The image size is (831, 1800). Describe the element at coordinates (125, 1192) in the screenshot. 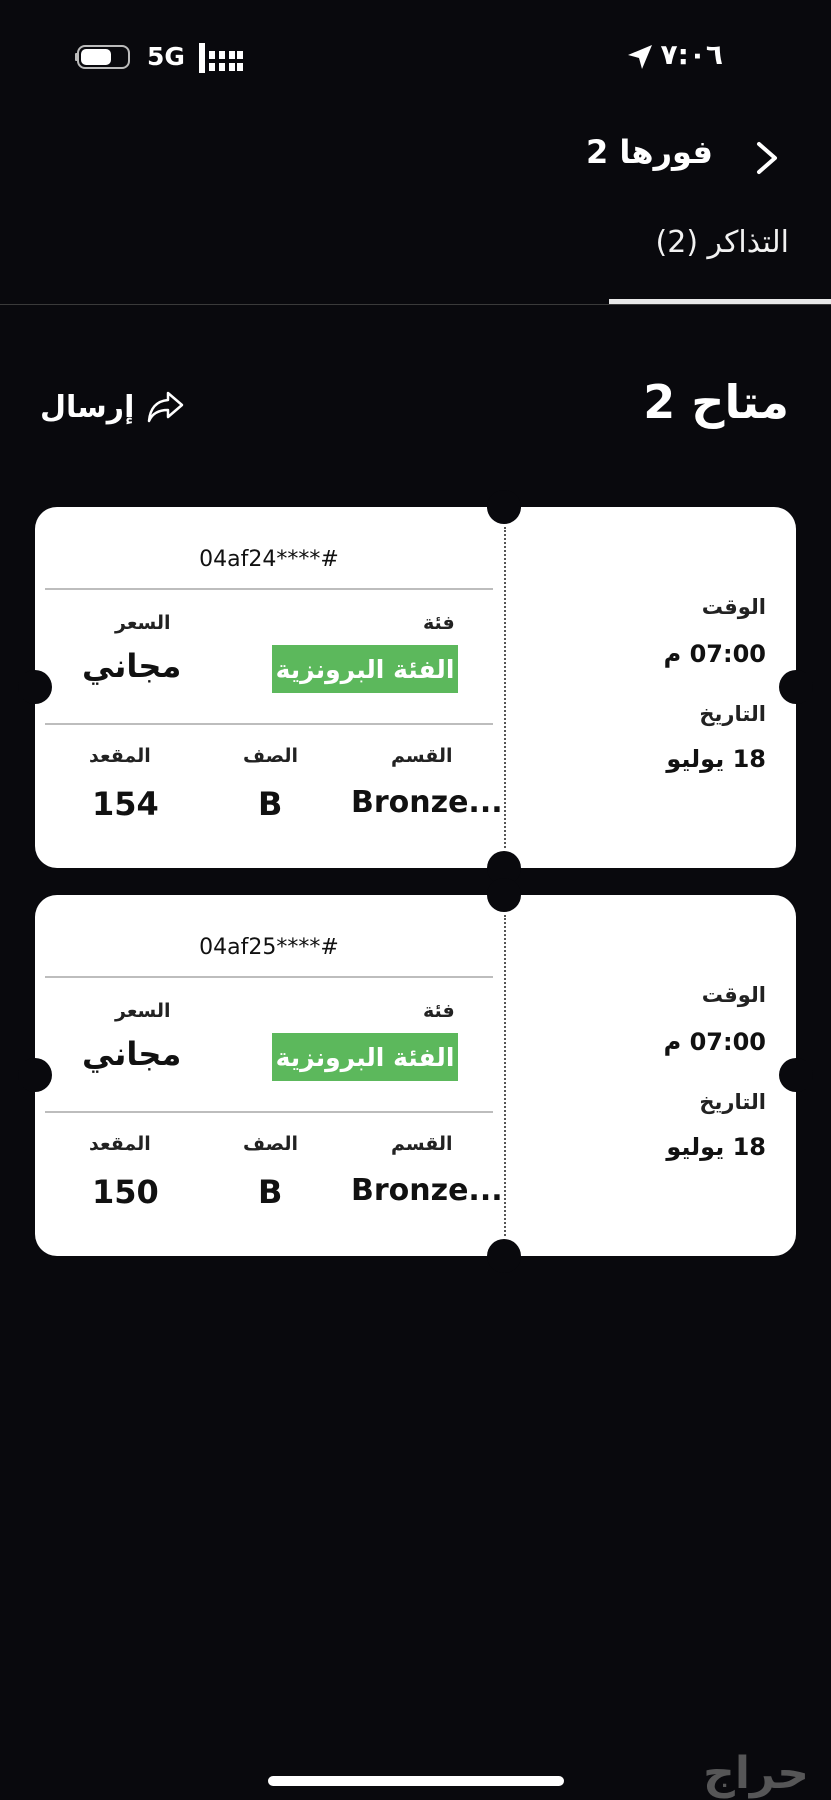

I see `seat-value: 150` at that location.